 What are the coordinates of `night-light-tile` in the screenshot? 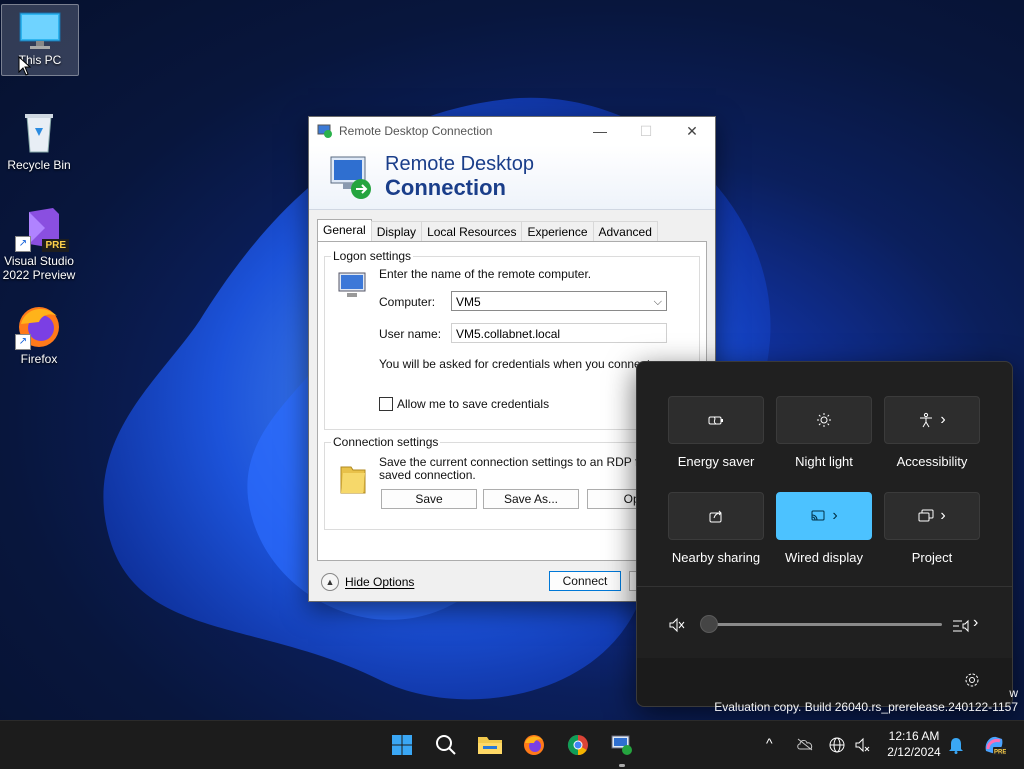 It's located at (824, 420).